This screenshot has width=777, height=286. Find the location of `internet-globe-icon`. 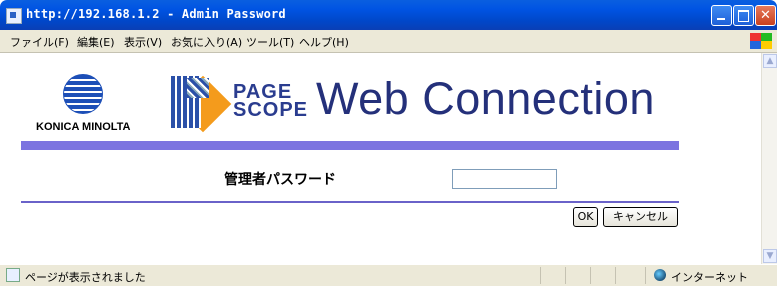

internet-globe-icon is located at coordinates (660, 275).